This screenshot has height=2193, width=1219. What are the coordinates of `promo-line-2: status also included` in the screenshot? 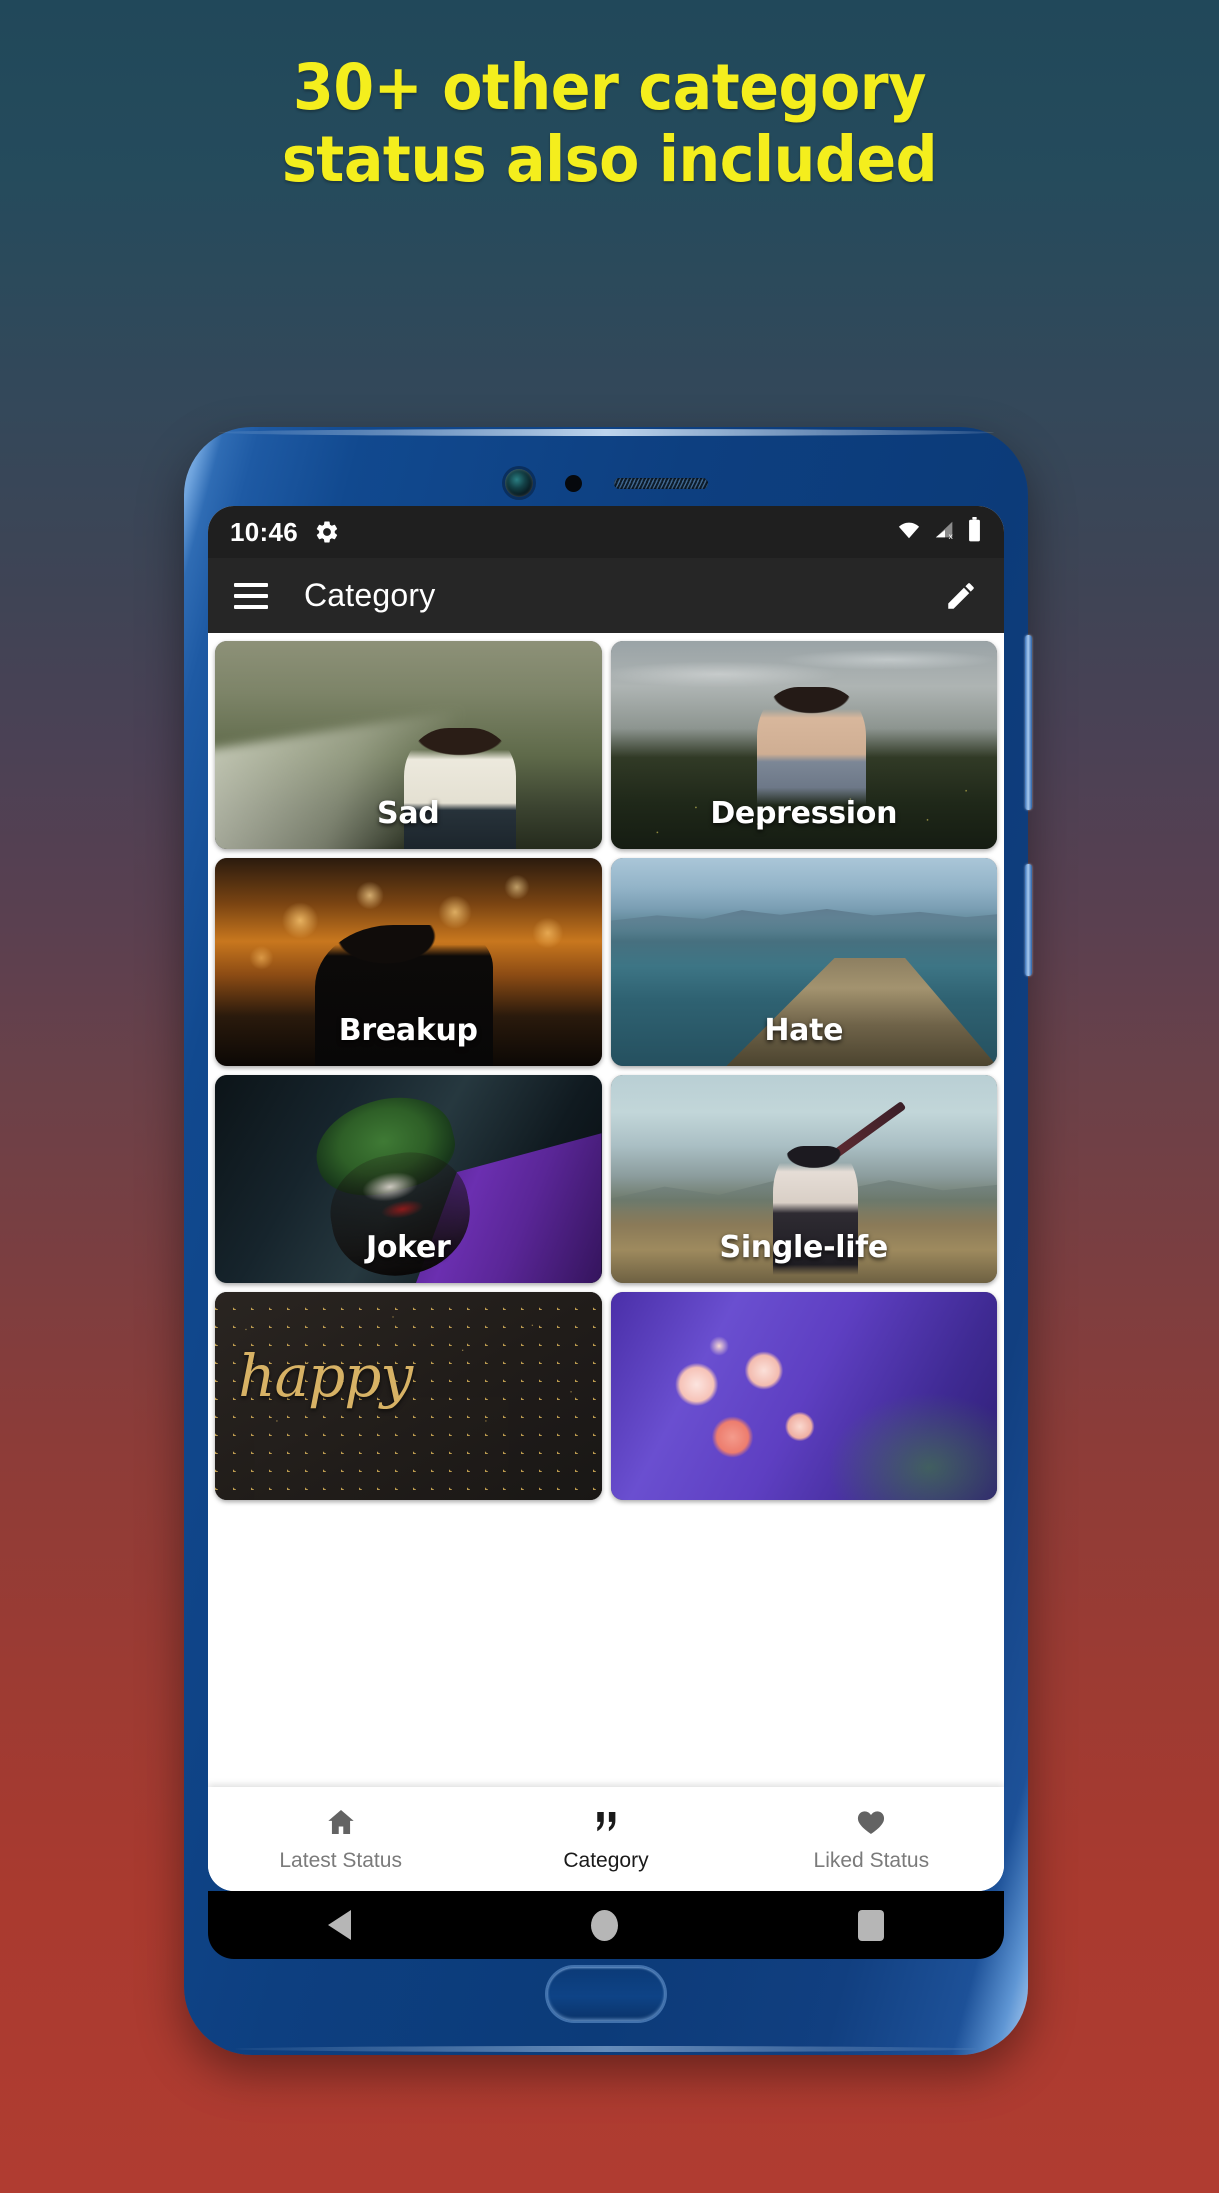 It's located at (609, 159).